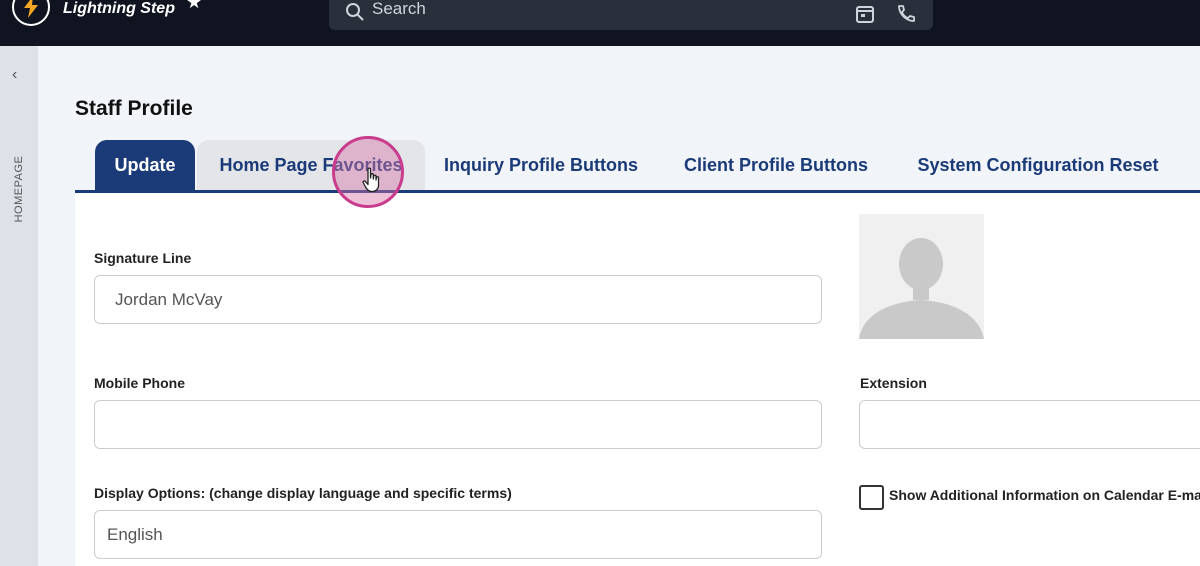 The height and width of the screenshot is (566, 1200). Describe the element at coordinates (871, 497) in the screenshot. I see `calendar-info-checkbox` at that location.